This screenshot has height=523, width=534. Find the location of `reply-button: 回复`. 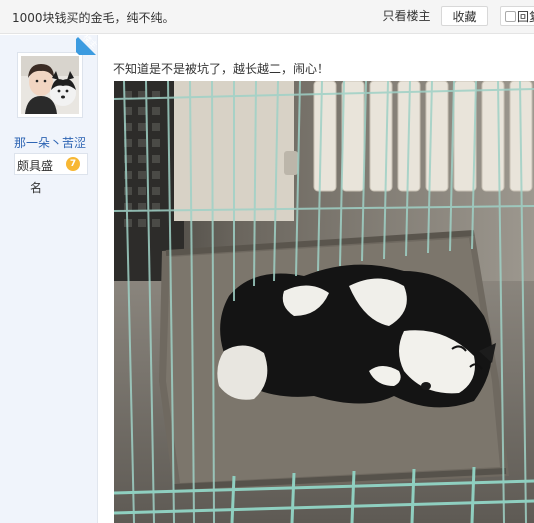

reply-button: 回复 is located at coordinates (517, 16).